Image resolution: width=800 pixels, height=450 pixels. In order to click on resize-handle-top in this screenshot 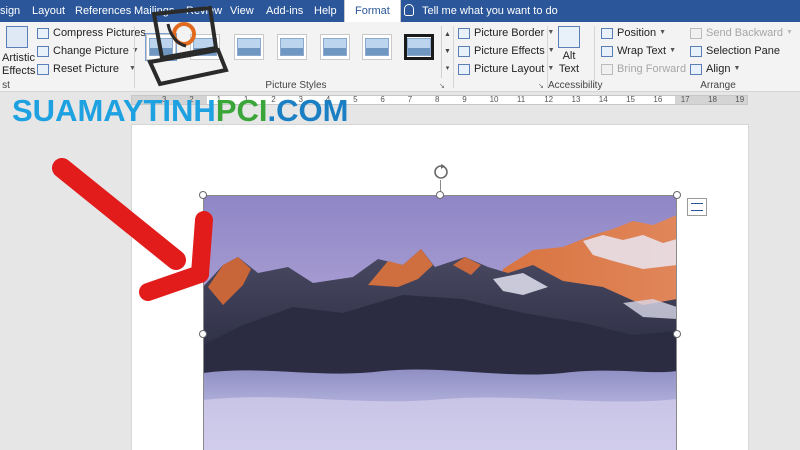, I will do `click(440, 195)`.